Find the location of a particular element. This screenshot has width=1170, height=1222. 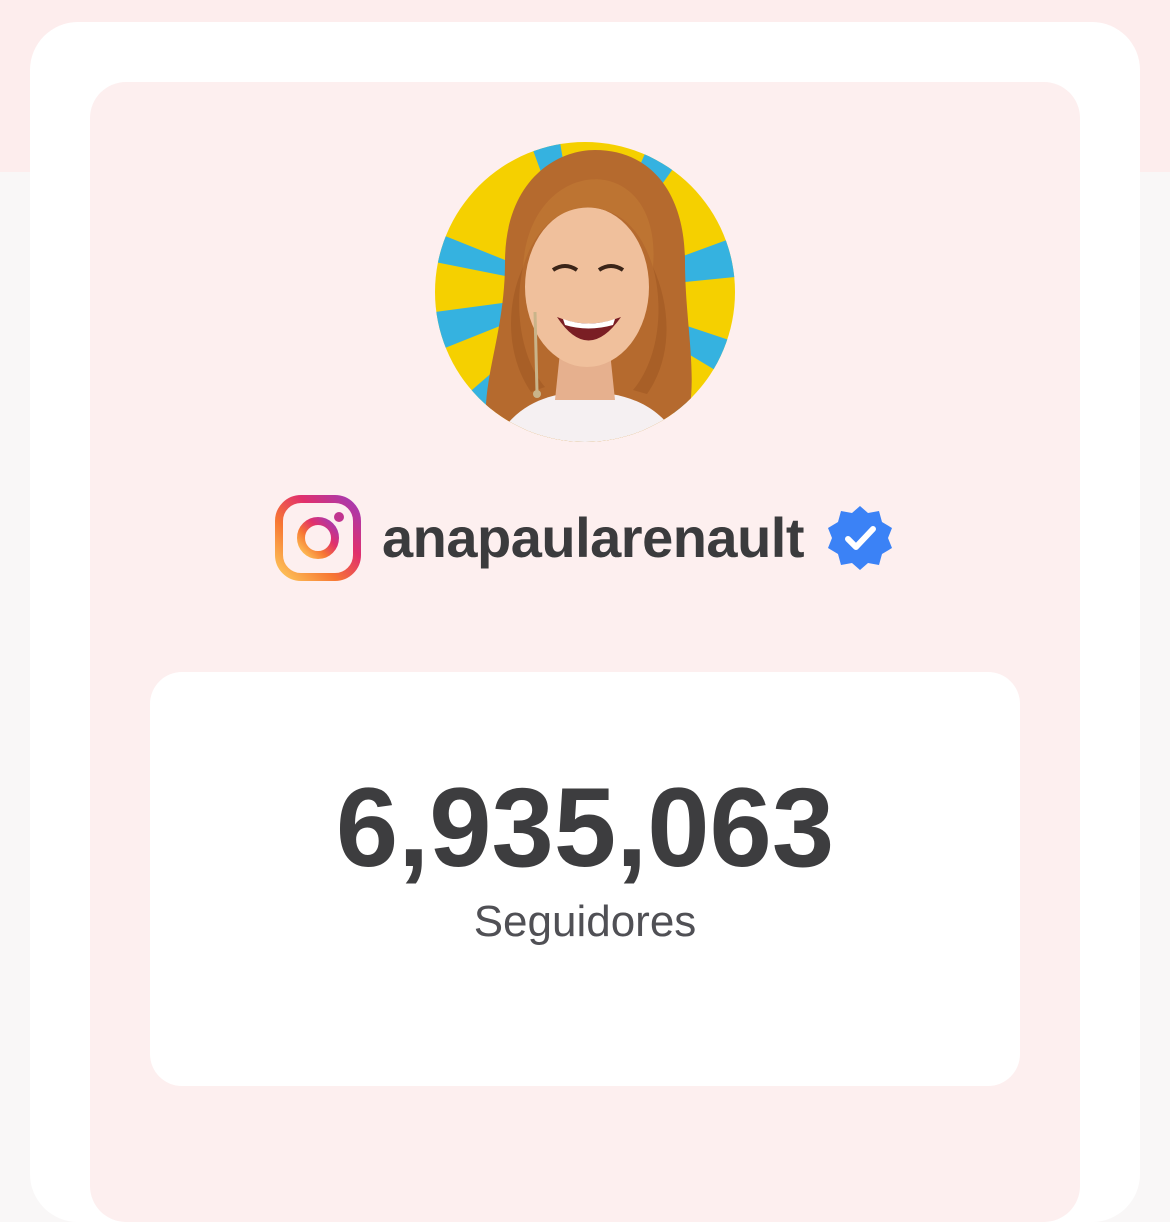

instagram-icon is located at coordinates (318, 538).